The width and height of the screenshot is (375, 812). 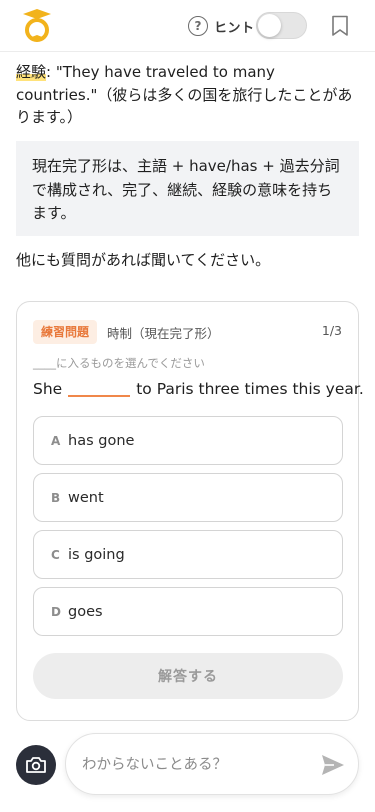 I want to click on message-composer, so click(x=212, y=764).